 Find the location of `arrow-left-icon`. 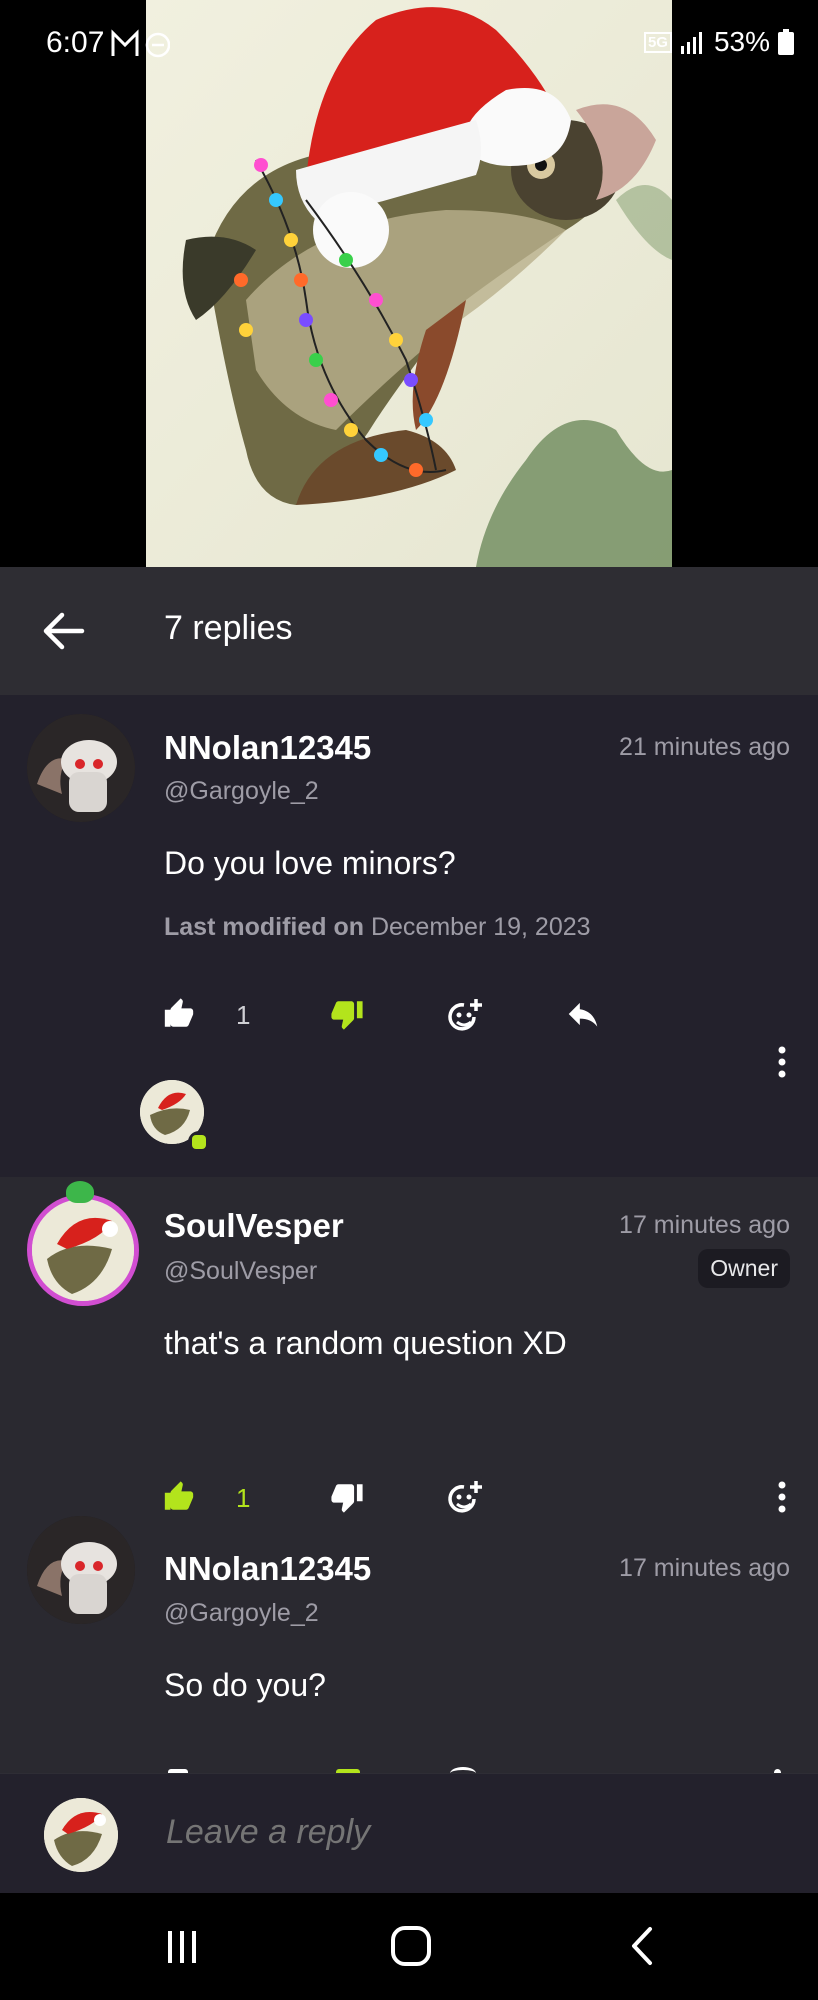

arrow-left-icon is located at coordinates (64, 631).